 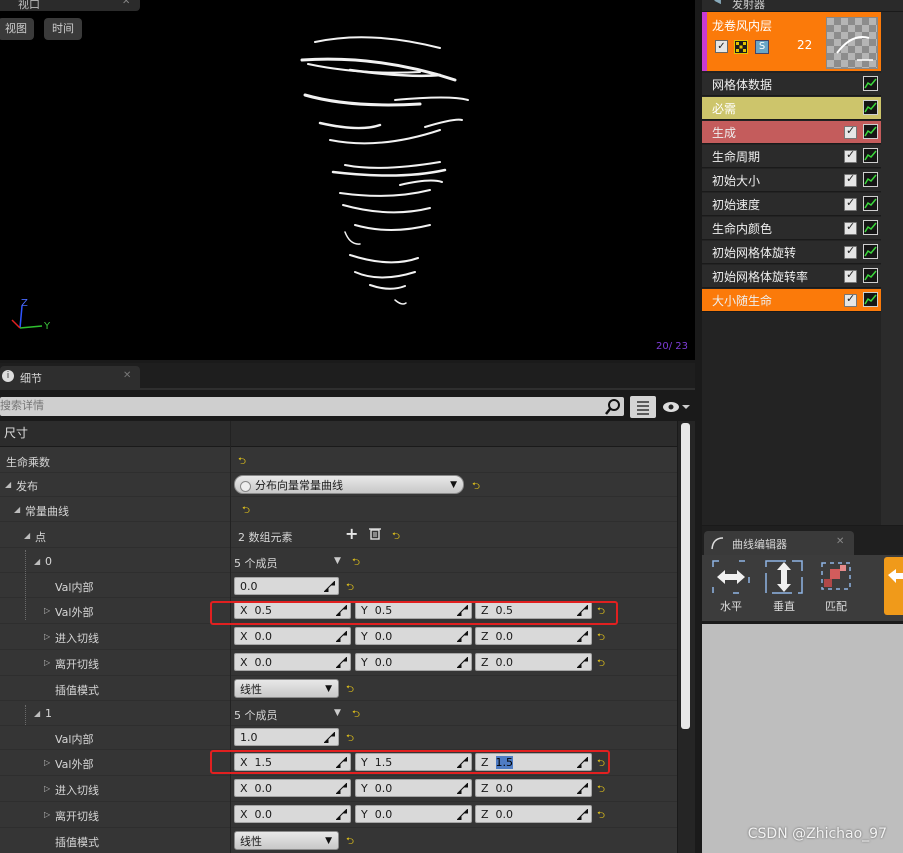 I want to click on add-icon: +, so click(x=351, y=533).